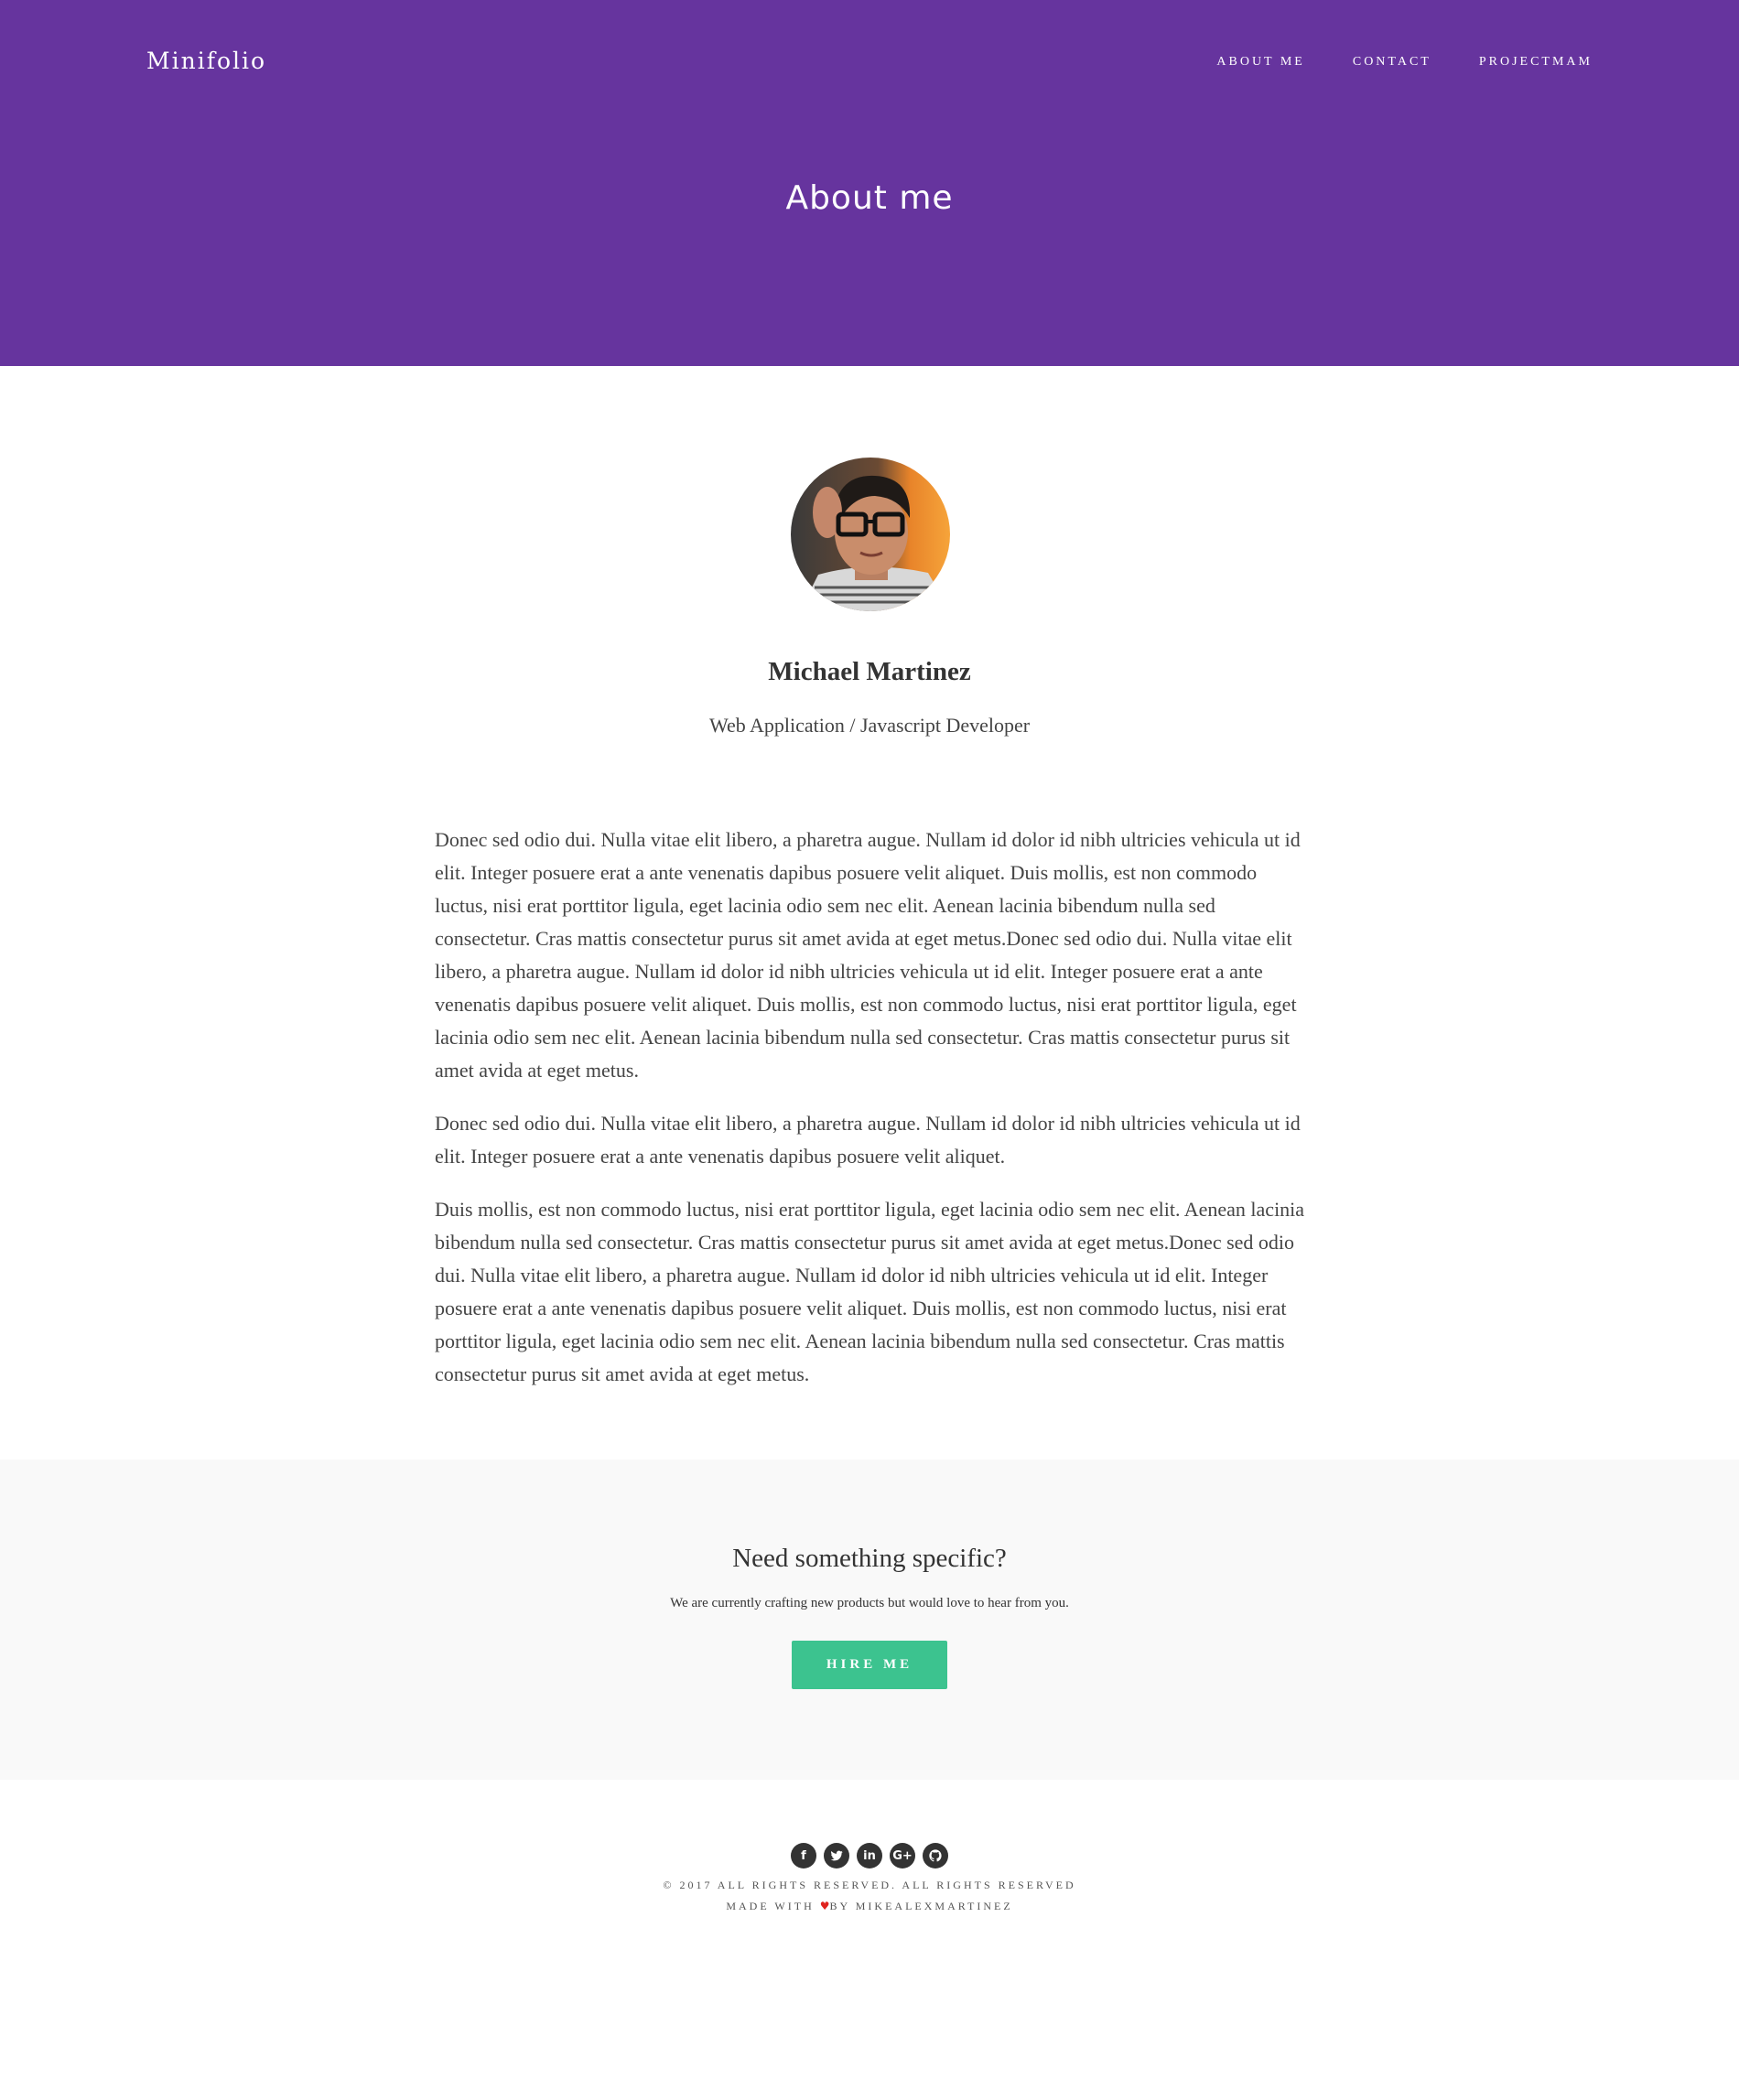  Describe the element at coordinates (1536, 62) in the screenshot. I see `nav-item-projectmam: ProjectMAM` at that location.